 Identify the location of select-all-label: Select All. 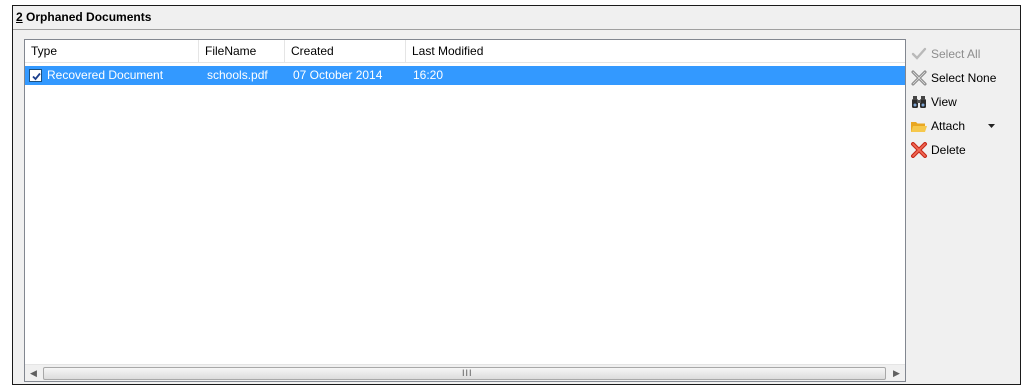
(956, 54).